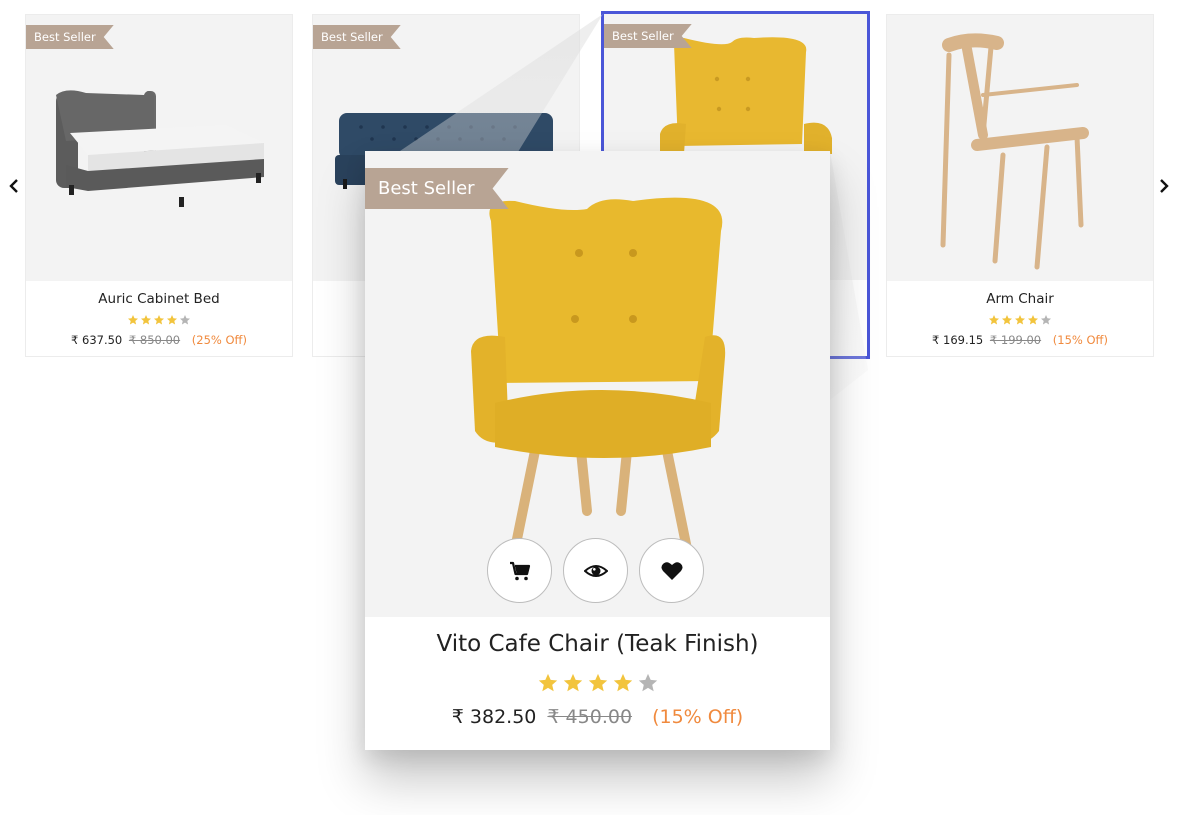 The height and width of the screenshot is (815, 1183). I want to click on discount: (25% Off), so click(219, 340).